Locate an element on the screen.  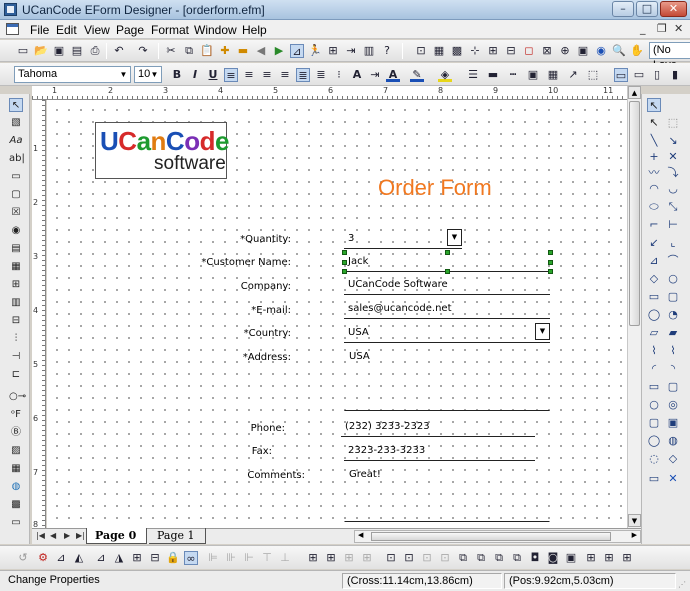
script-icon: ⇥ is located at coordinates (351, 51).